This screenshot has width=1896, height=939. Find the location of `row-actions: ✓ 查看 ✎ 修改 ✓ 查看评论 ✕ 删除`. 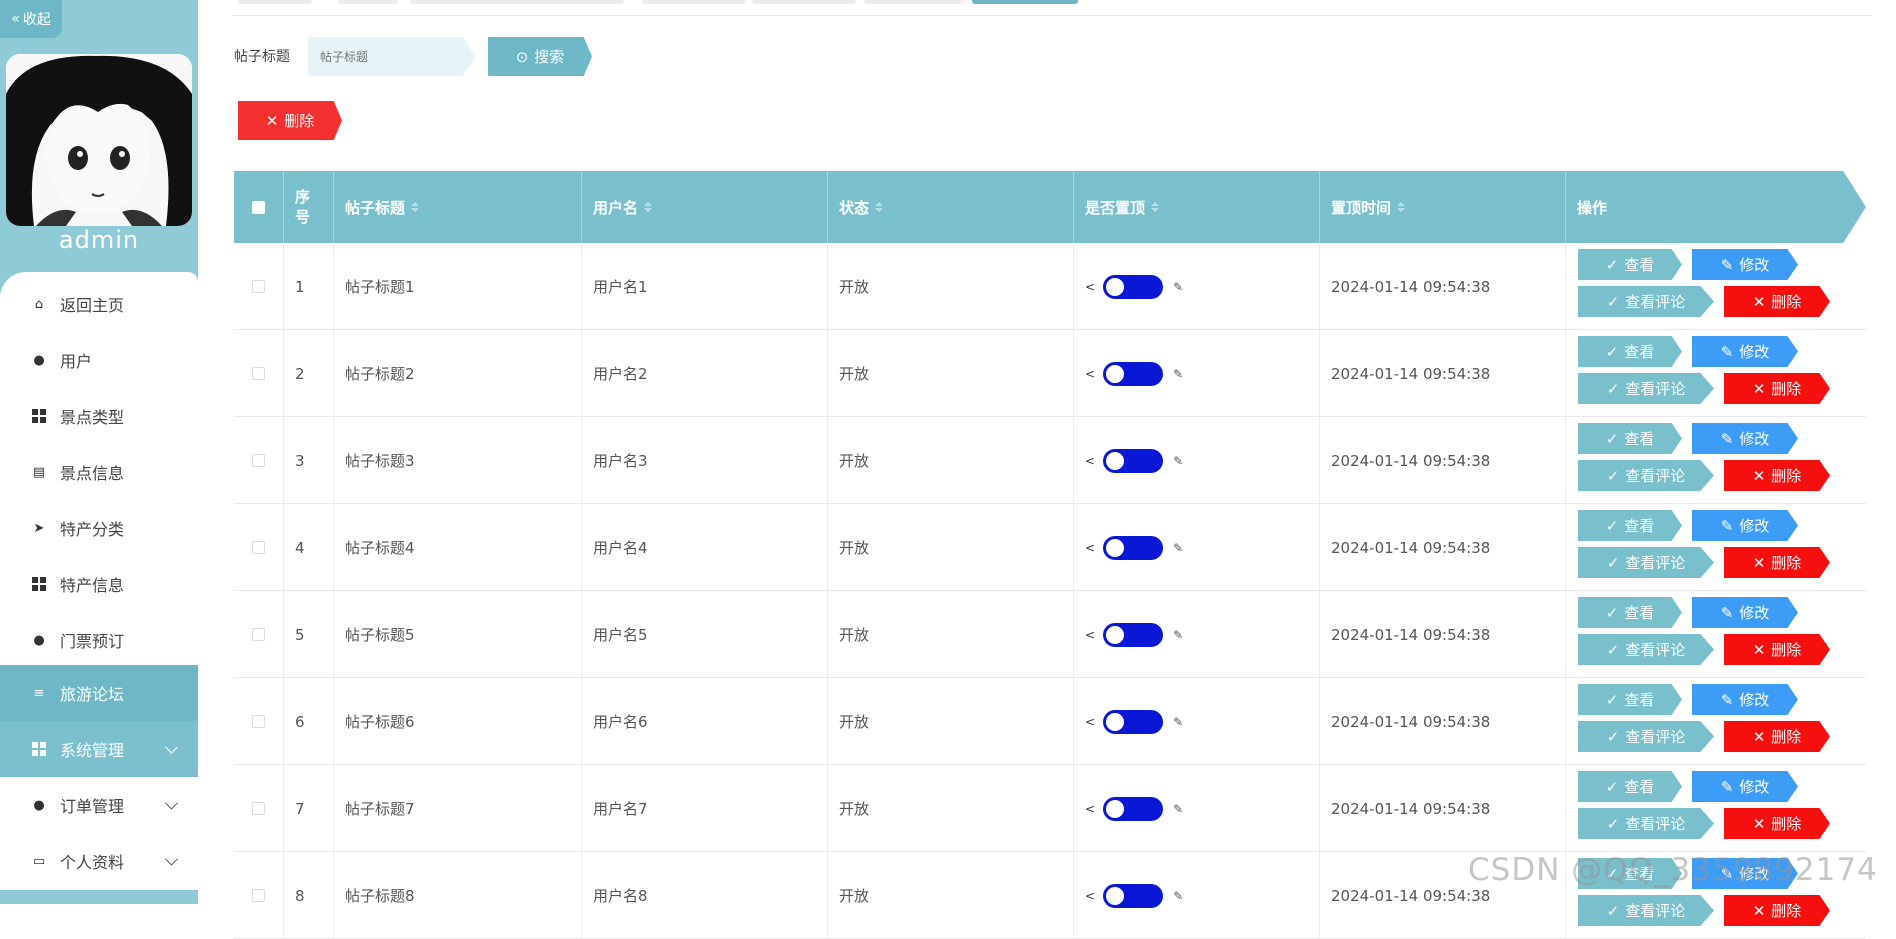

row-actions: ✓ 查看 ✎ 修改 ✓ 查看评论 ✕ 删除 is located at coordinates (1708, 722).